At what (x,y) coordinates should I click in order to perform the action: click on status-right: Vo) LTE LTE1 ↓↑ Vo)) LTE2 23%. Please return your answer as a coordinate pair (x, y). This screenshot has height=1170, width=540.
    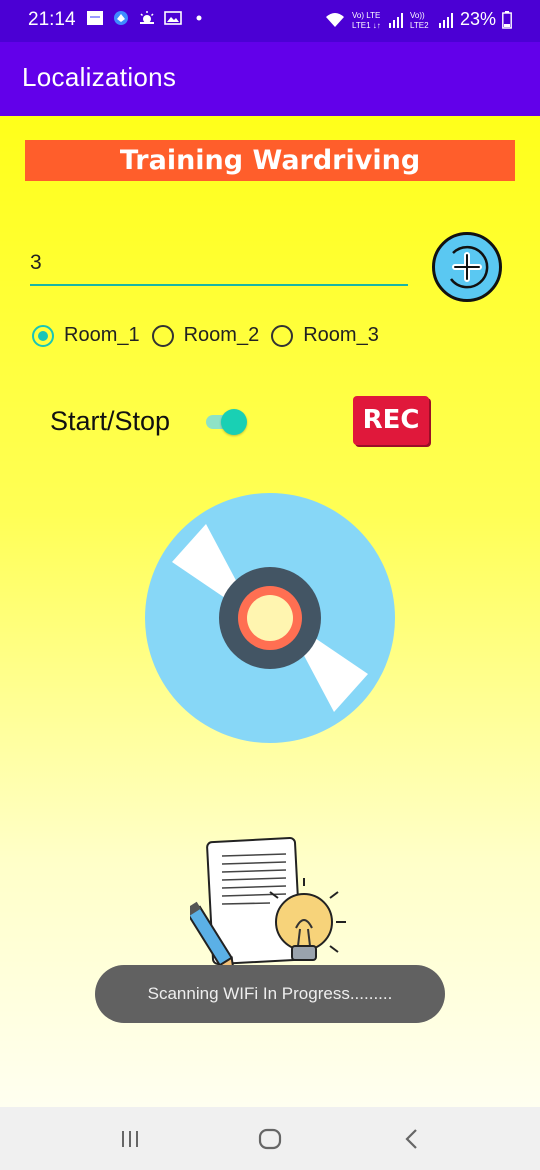
    Looking at the image, I should click on (418, 19).